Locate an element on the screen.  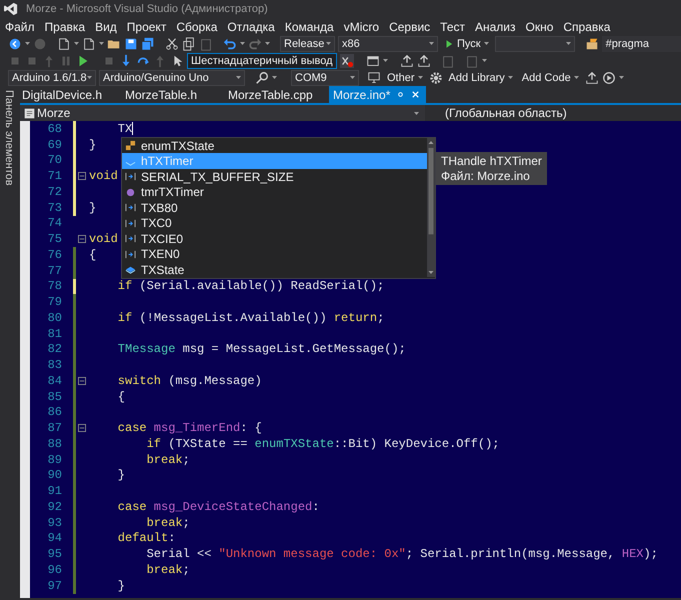
port-dropdown: COM9 is located at coordinates (325, 78).